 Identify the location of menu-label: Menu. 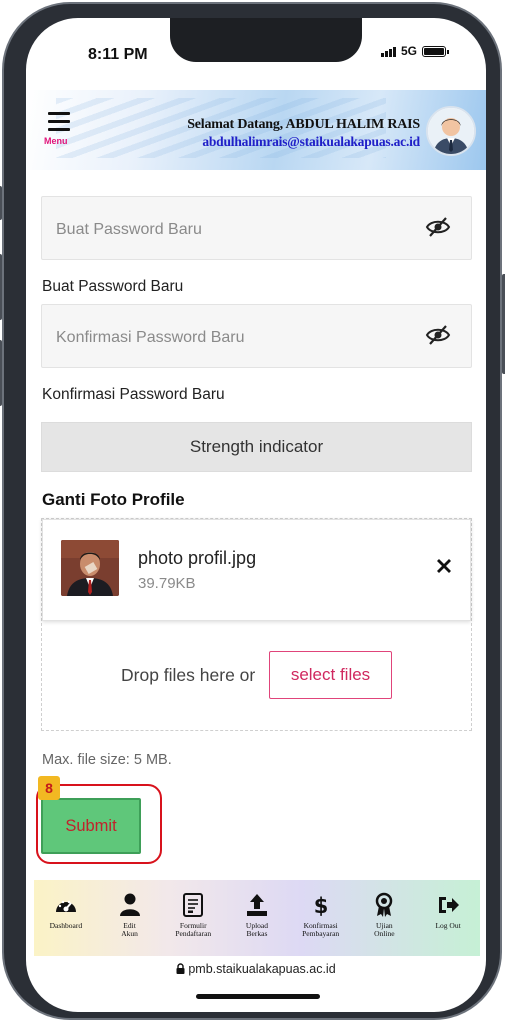
(56, 141).